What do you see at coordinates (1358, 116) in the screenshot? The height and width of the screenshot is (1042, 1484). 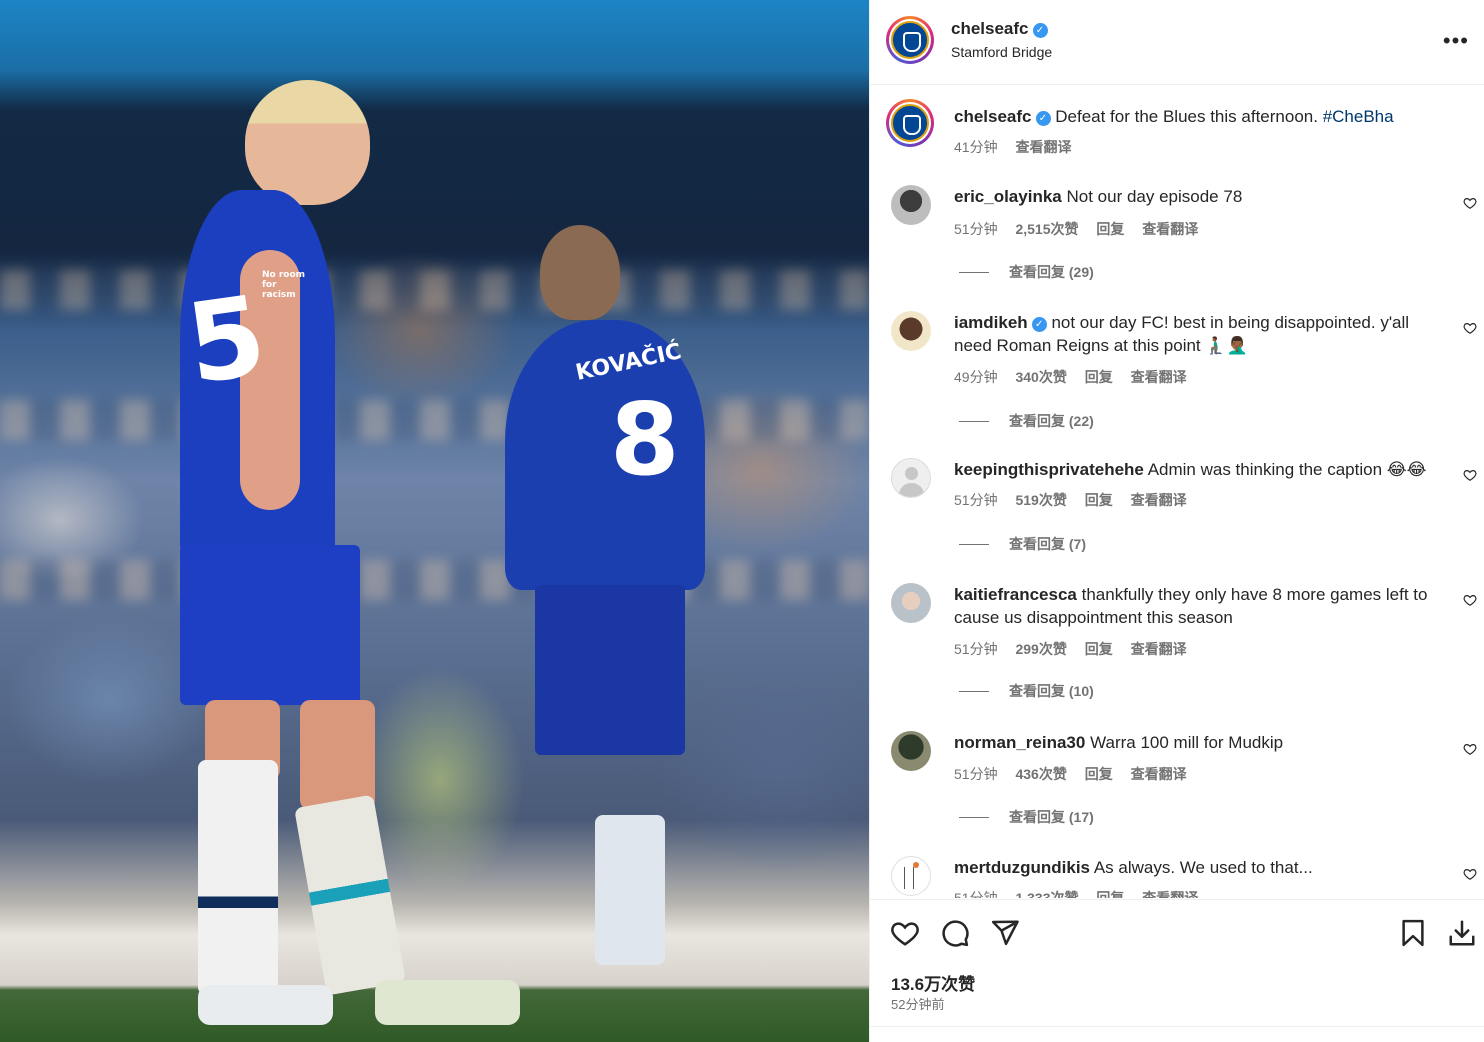 I see `caption-hashtag: #CheBha` at bounding box center [1358, 116].